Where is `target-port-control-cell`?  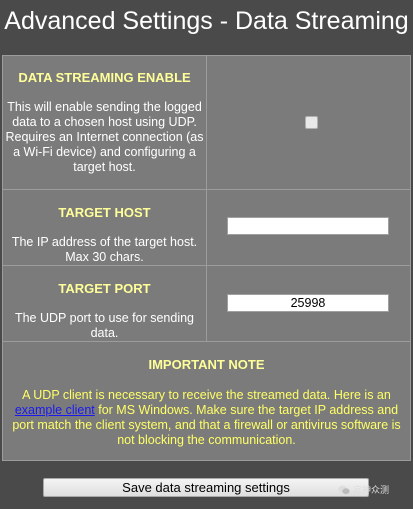 target-port-control-cell is located at coordinates (308, 303).